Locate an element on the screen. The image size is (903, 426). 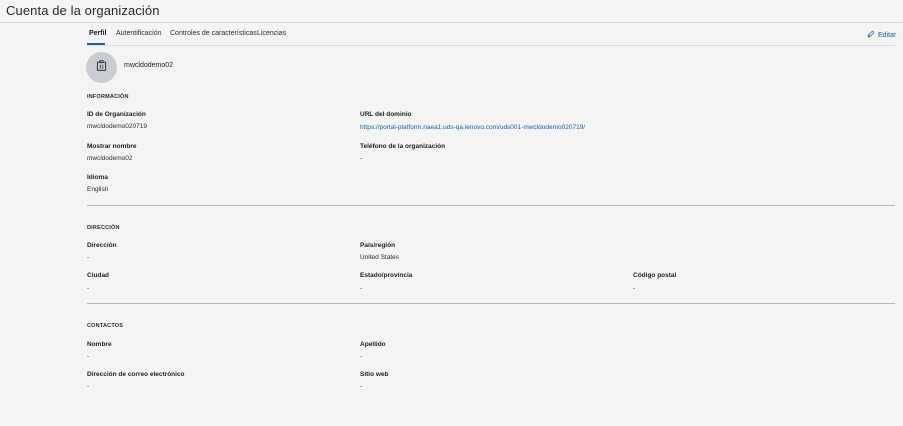
display-name-label: Mostrar nombre is located at coordinates (112, 146).